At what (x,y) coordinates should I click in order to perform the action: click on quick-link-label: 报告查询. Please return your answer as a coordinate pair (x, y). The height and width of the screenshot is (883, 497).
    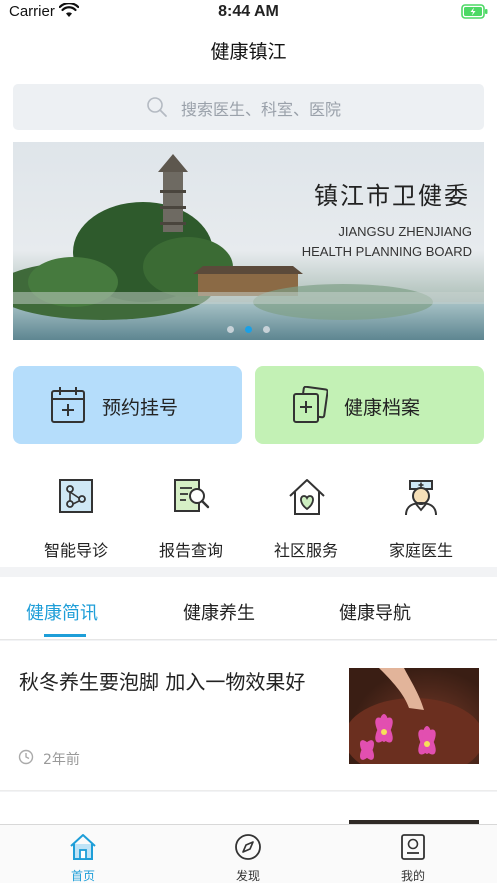
    Looking at the image, I should click on (190, 550).